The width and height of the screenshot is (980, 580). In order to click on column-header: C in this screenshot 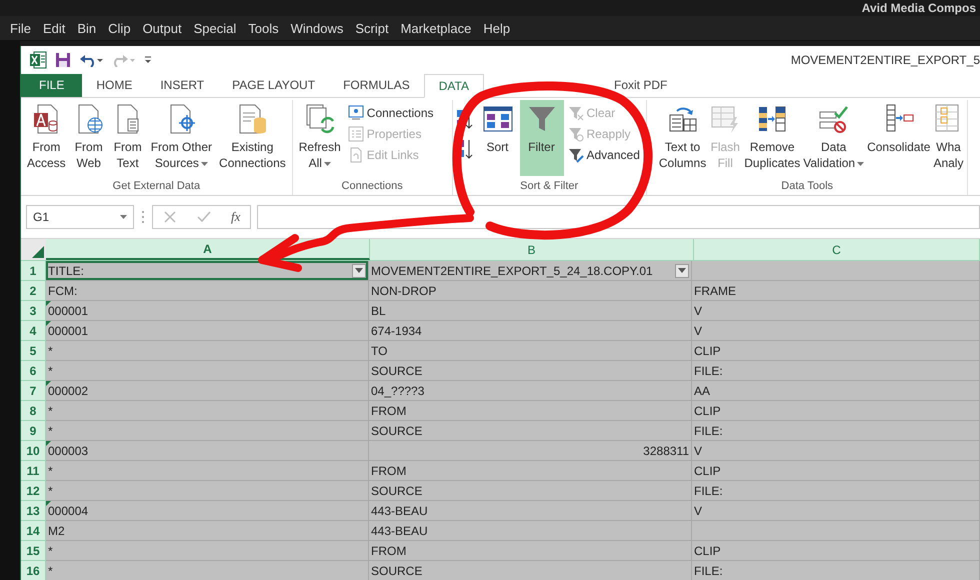, I will do `click(837, 249)`.